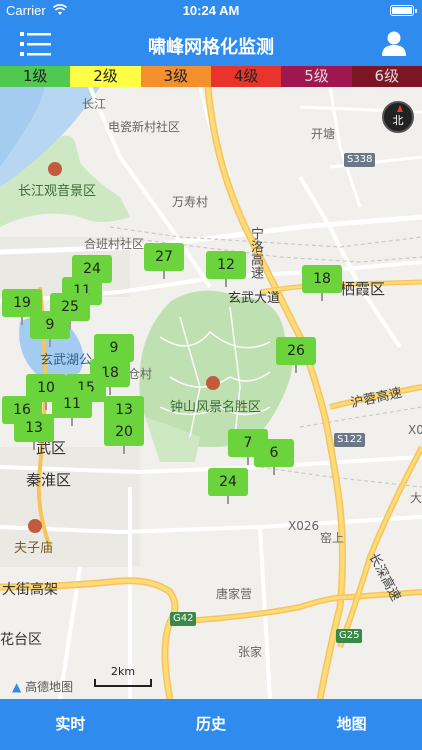 Image resolution: width=422 pixels, height=750 pixels. I want to click on station-marker: 6, so click(274, 457).